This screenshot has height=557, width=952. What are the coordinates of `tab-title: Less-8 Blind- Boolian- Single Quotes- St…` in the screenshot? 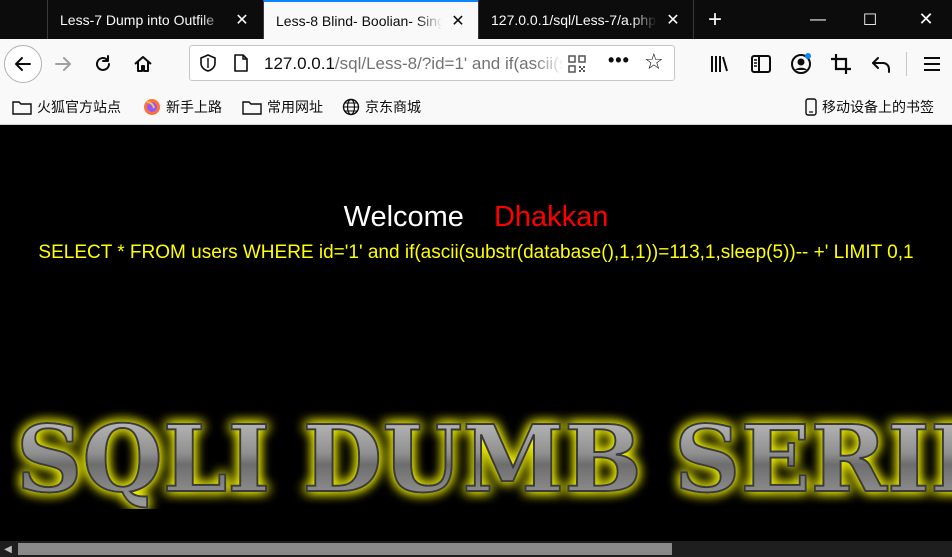 It's located at (359, 20).